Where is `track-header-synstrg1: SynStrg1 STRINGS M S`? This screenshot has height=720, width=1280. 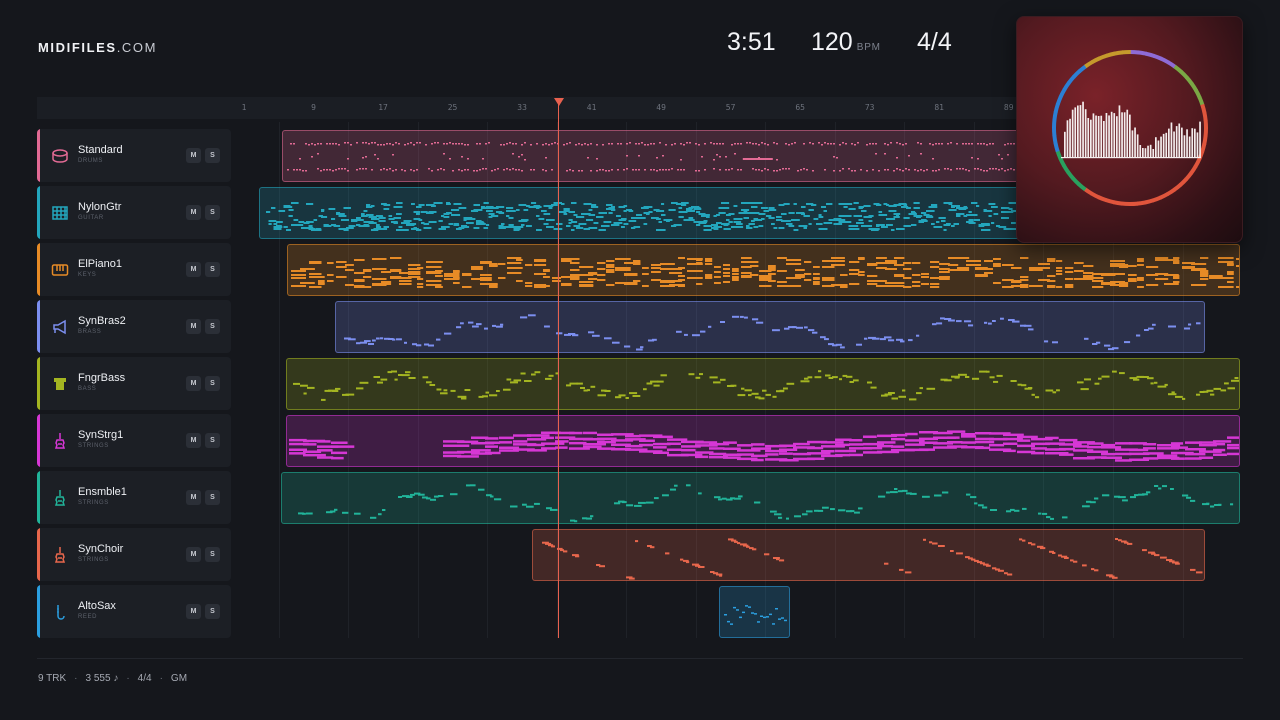 track-header-synstrg1: SynStrg1 STRINGS M S is located at coordinates (134, 440).